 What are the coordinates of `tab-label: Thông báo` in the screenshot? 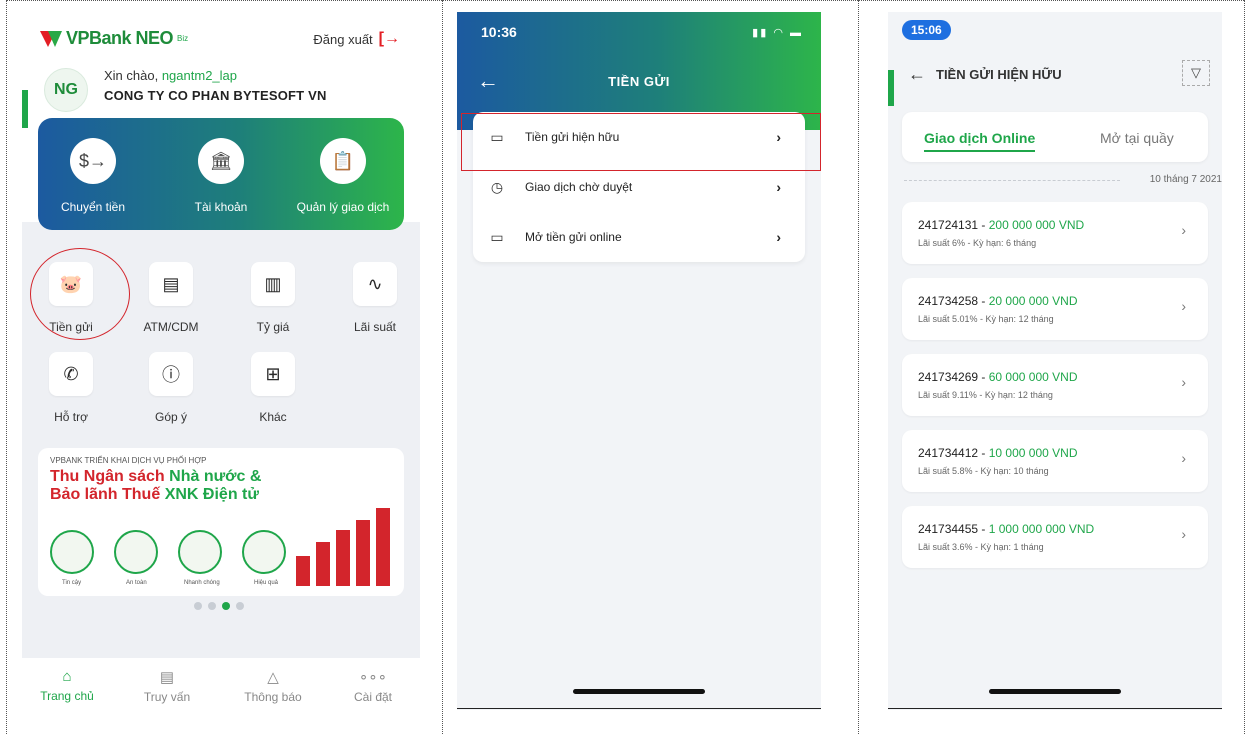 It's located at (273, 697).